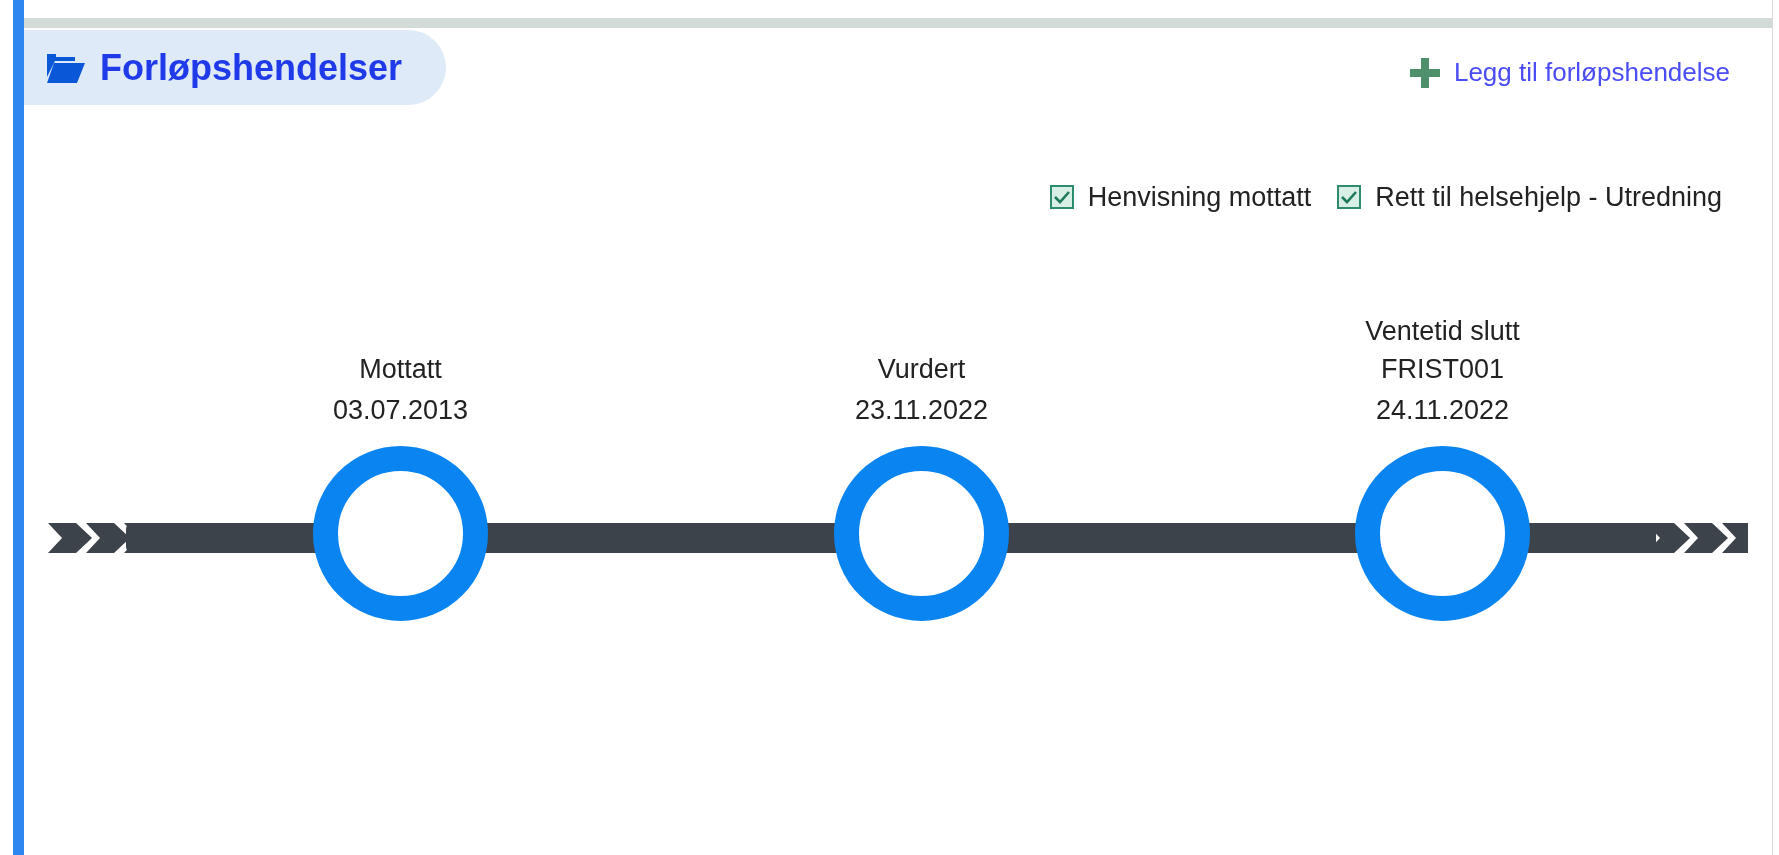 The height and width of the screenshot is (855, 1779). I want to click on panel-title: Forløpshendelser, so click(251, 67).